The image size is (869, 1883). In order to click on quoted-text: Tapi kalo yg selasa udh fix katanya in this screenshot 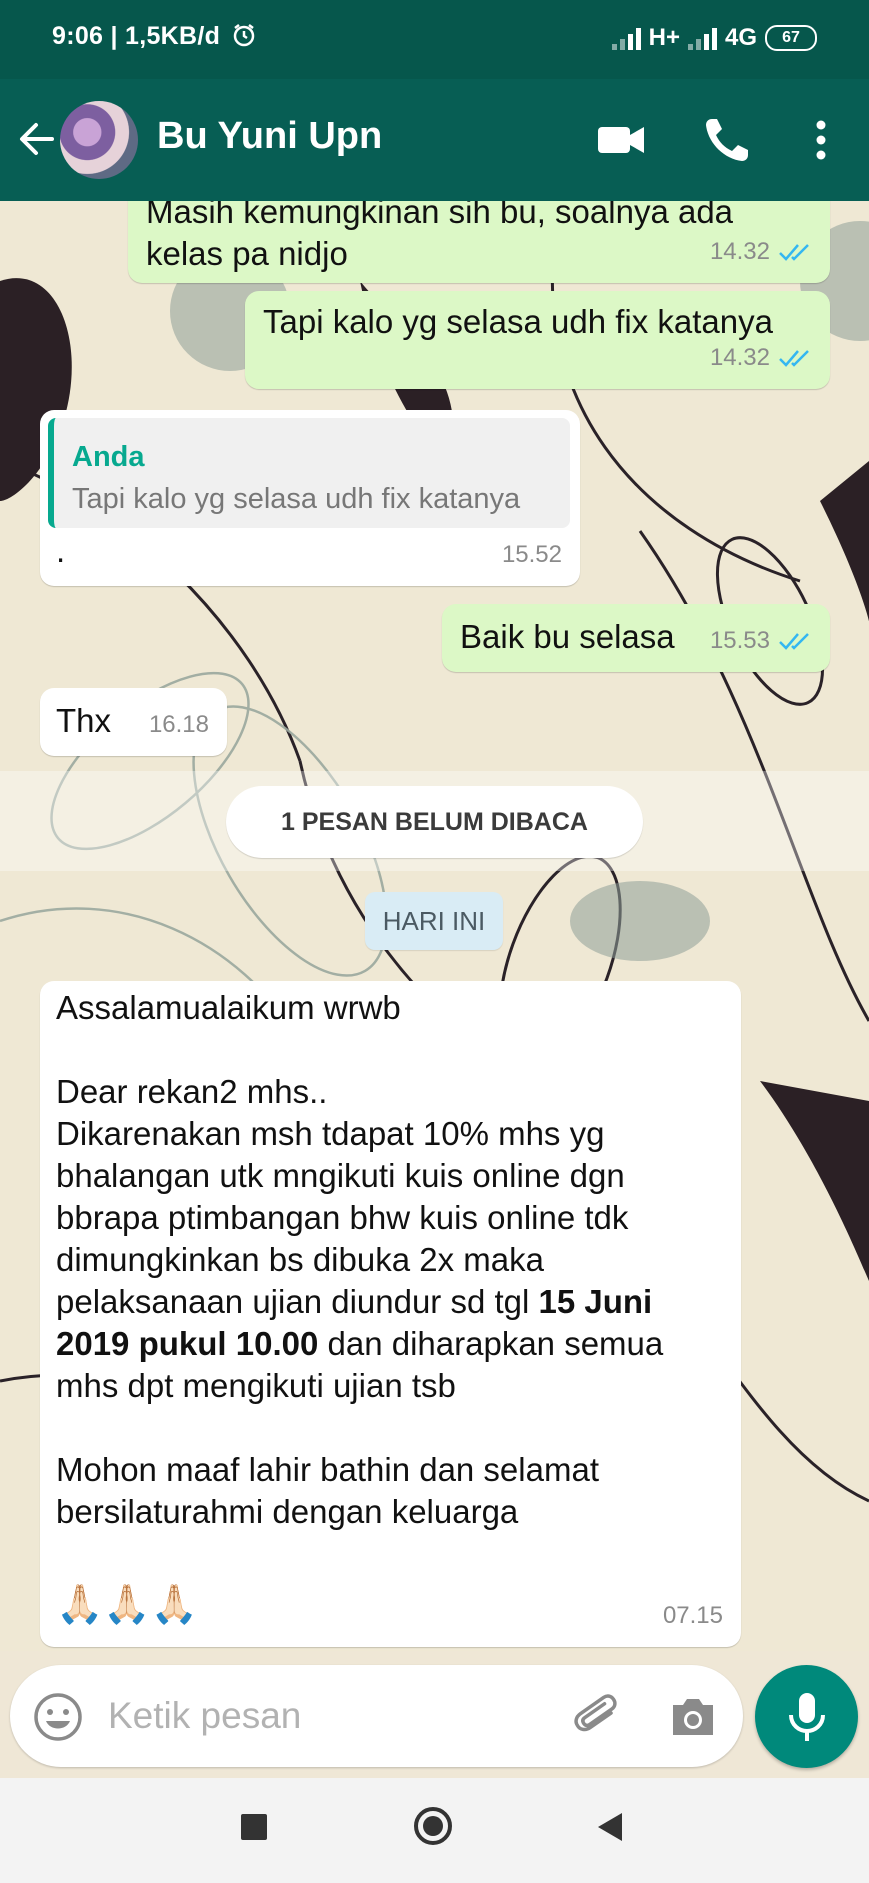, I will do `click(296, 499)`.